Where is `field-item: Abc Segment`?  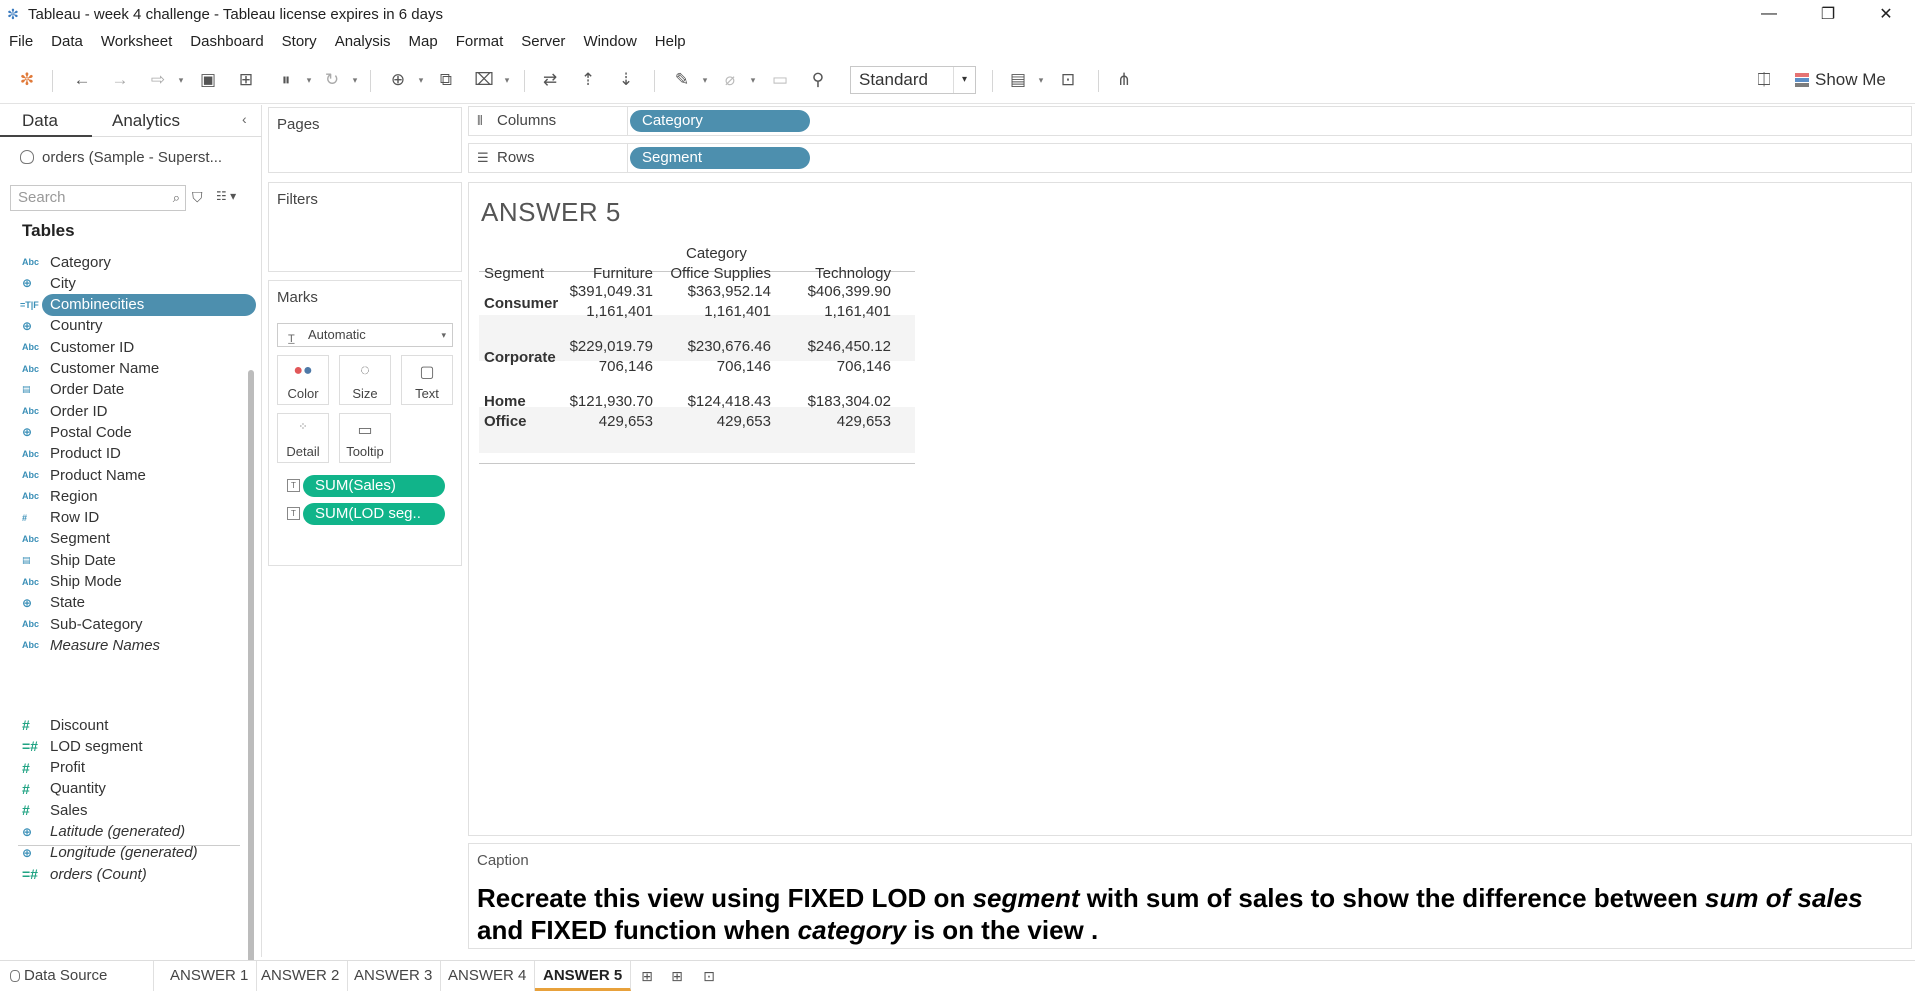 field-item: Abc Segment is located at coordinates (131, 539).